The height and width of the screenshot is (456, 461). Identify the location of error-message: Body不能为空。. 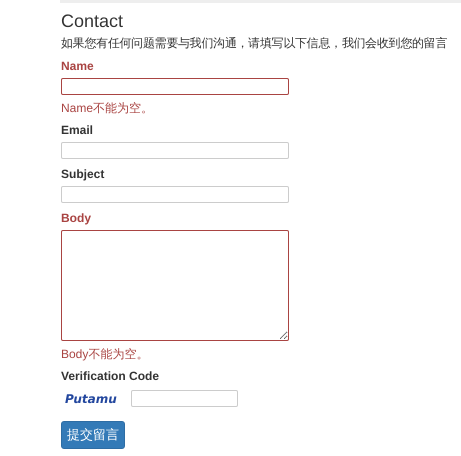
(104, 354).